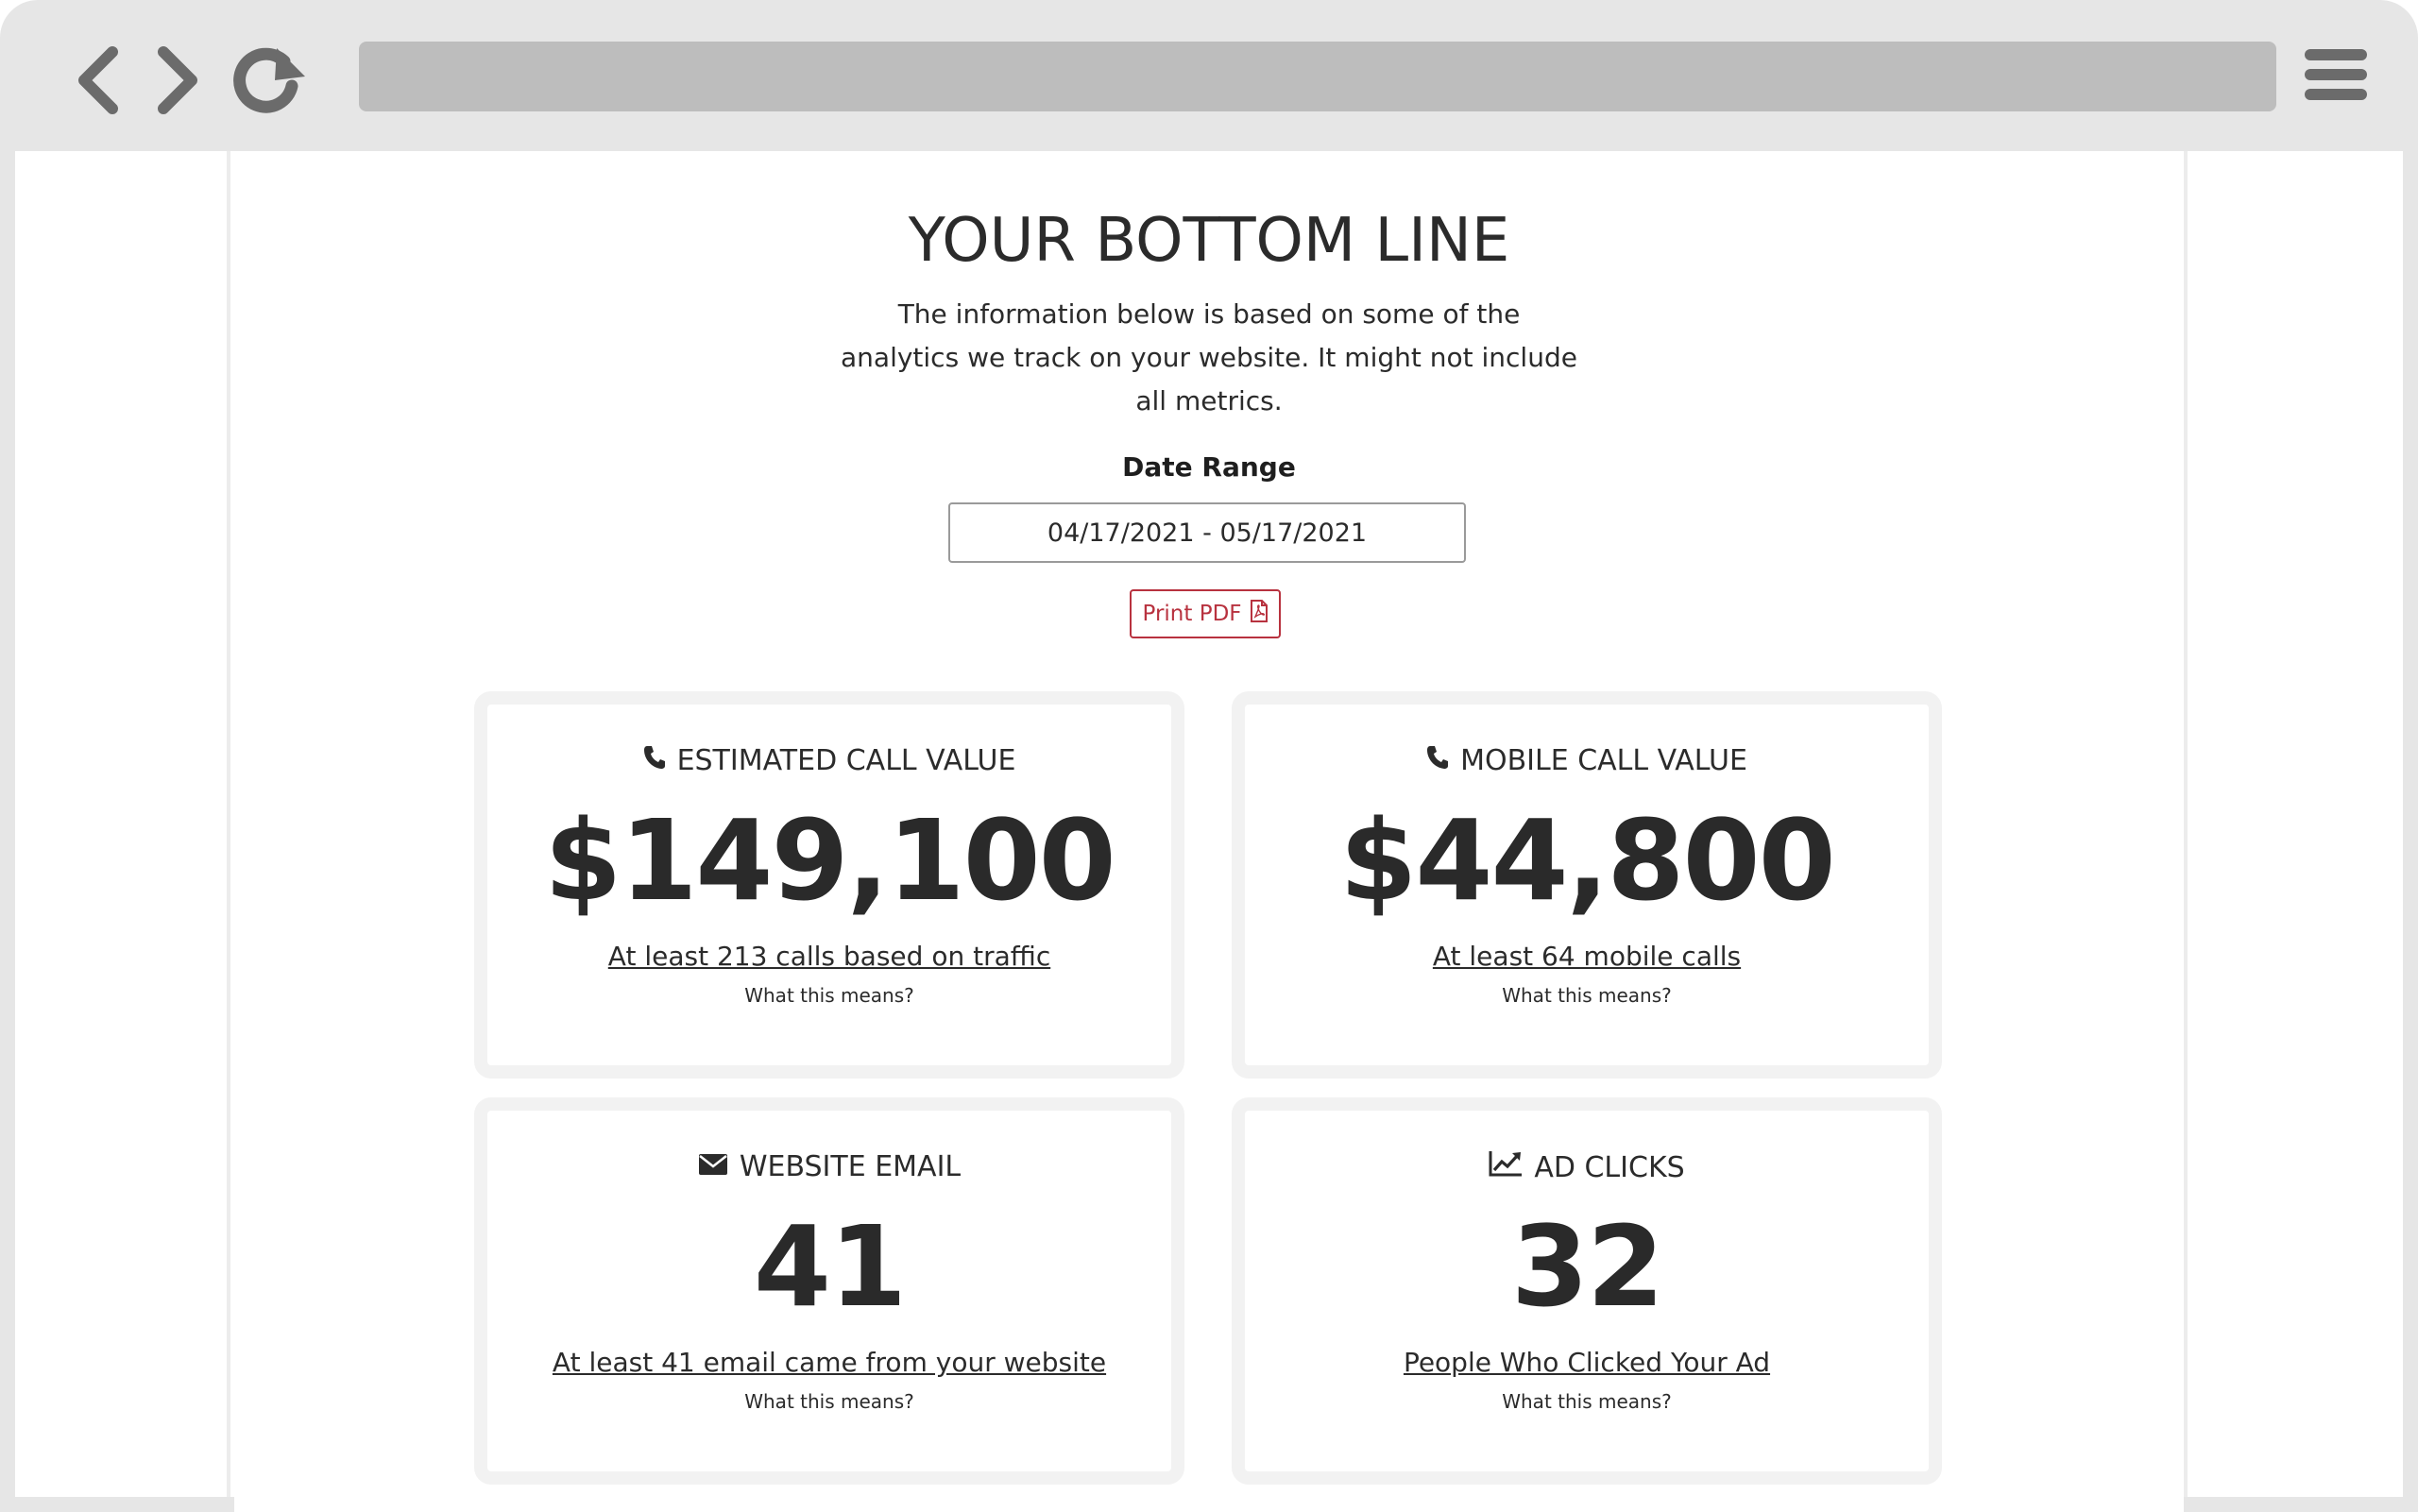 The height and width of the screenshot is (1512, 2418). What do you see at coordinates (1587, 860) in the screenshot?
I see `card-value: $44,800` at bounding box center [1587, 860].